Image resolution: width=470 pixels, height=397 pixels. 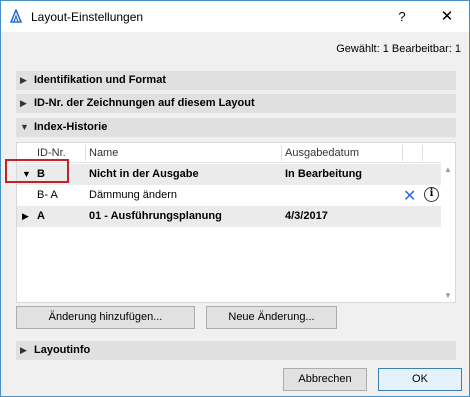 I want to click on window-title: Layout-Einstellungen, so click(x=87, y=17).